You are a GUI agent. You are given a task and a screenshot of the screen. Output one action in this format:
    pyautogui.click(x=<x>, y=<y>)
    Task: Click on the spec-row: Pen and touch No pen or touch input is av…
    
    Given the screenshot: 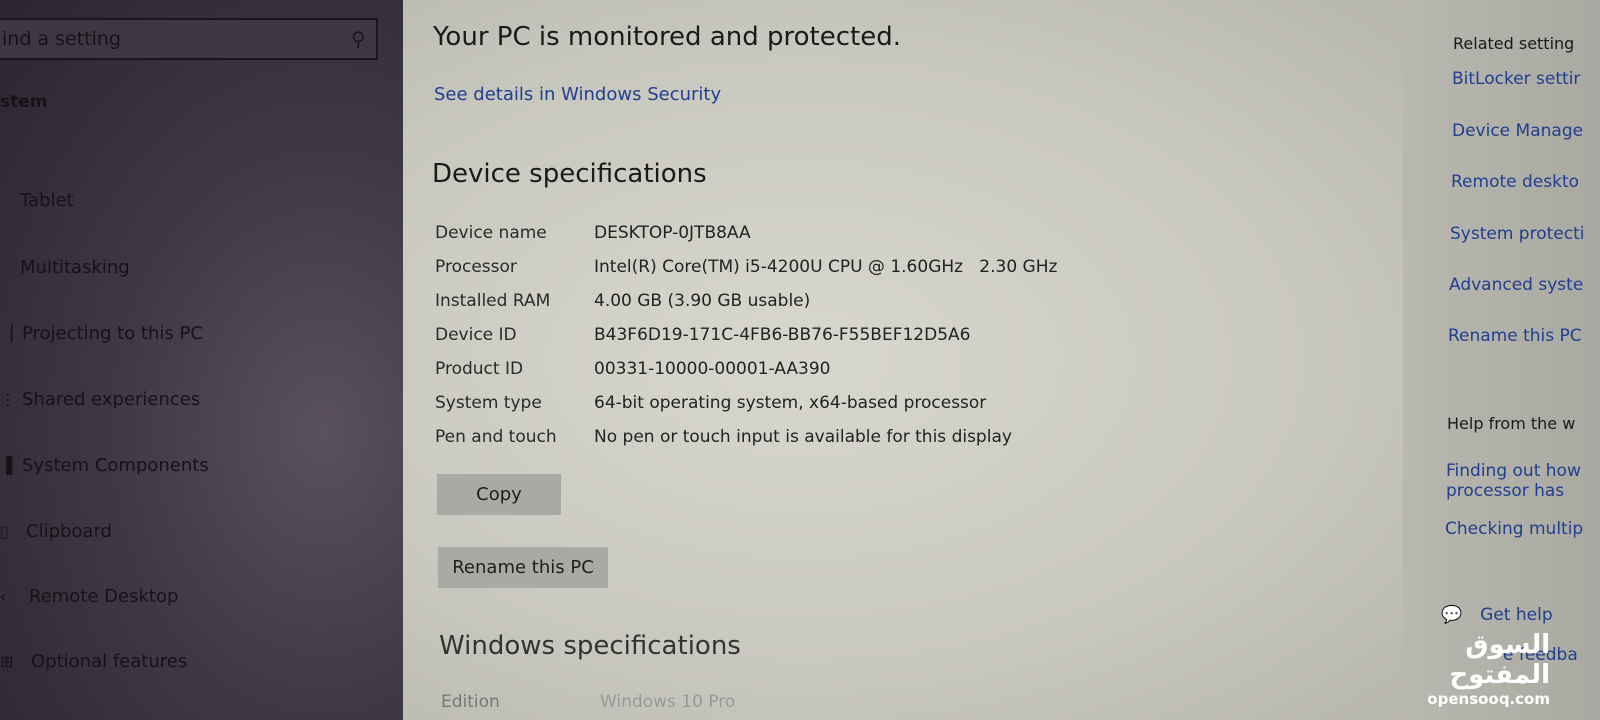 What is the action you would take?
    pyautogui.click(x=723, y=437)
    